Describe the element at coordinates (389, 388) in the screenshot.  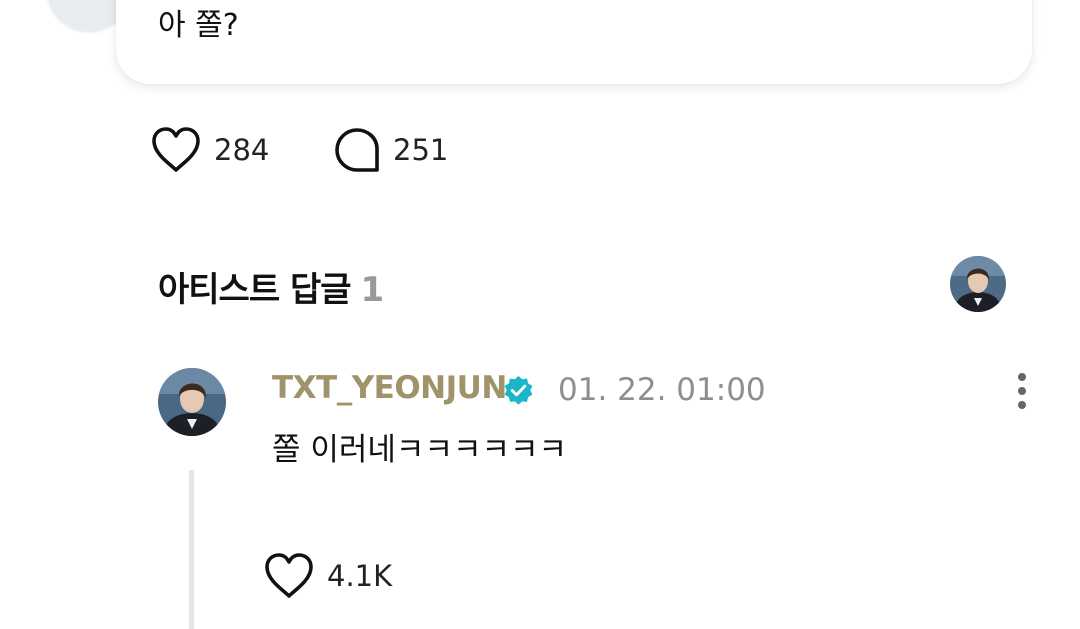
I see `reply-author-name: TXT_YEONJUN` at that location.